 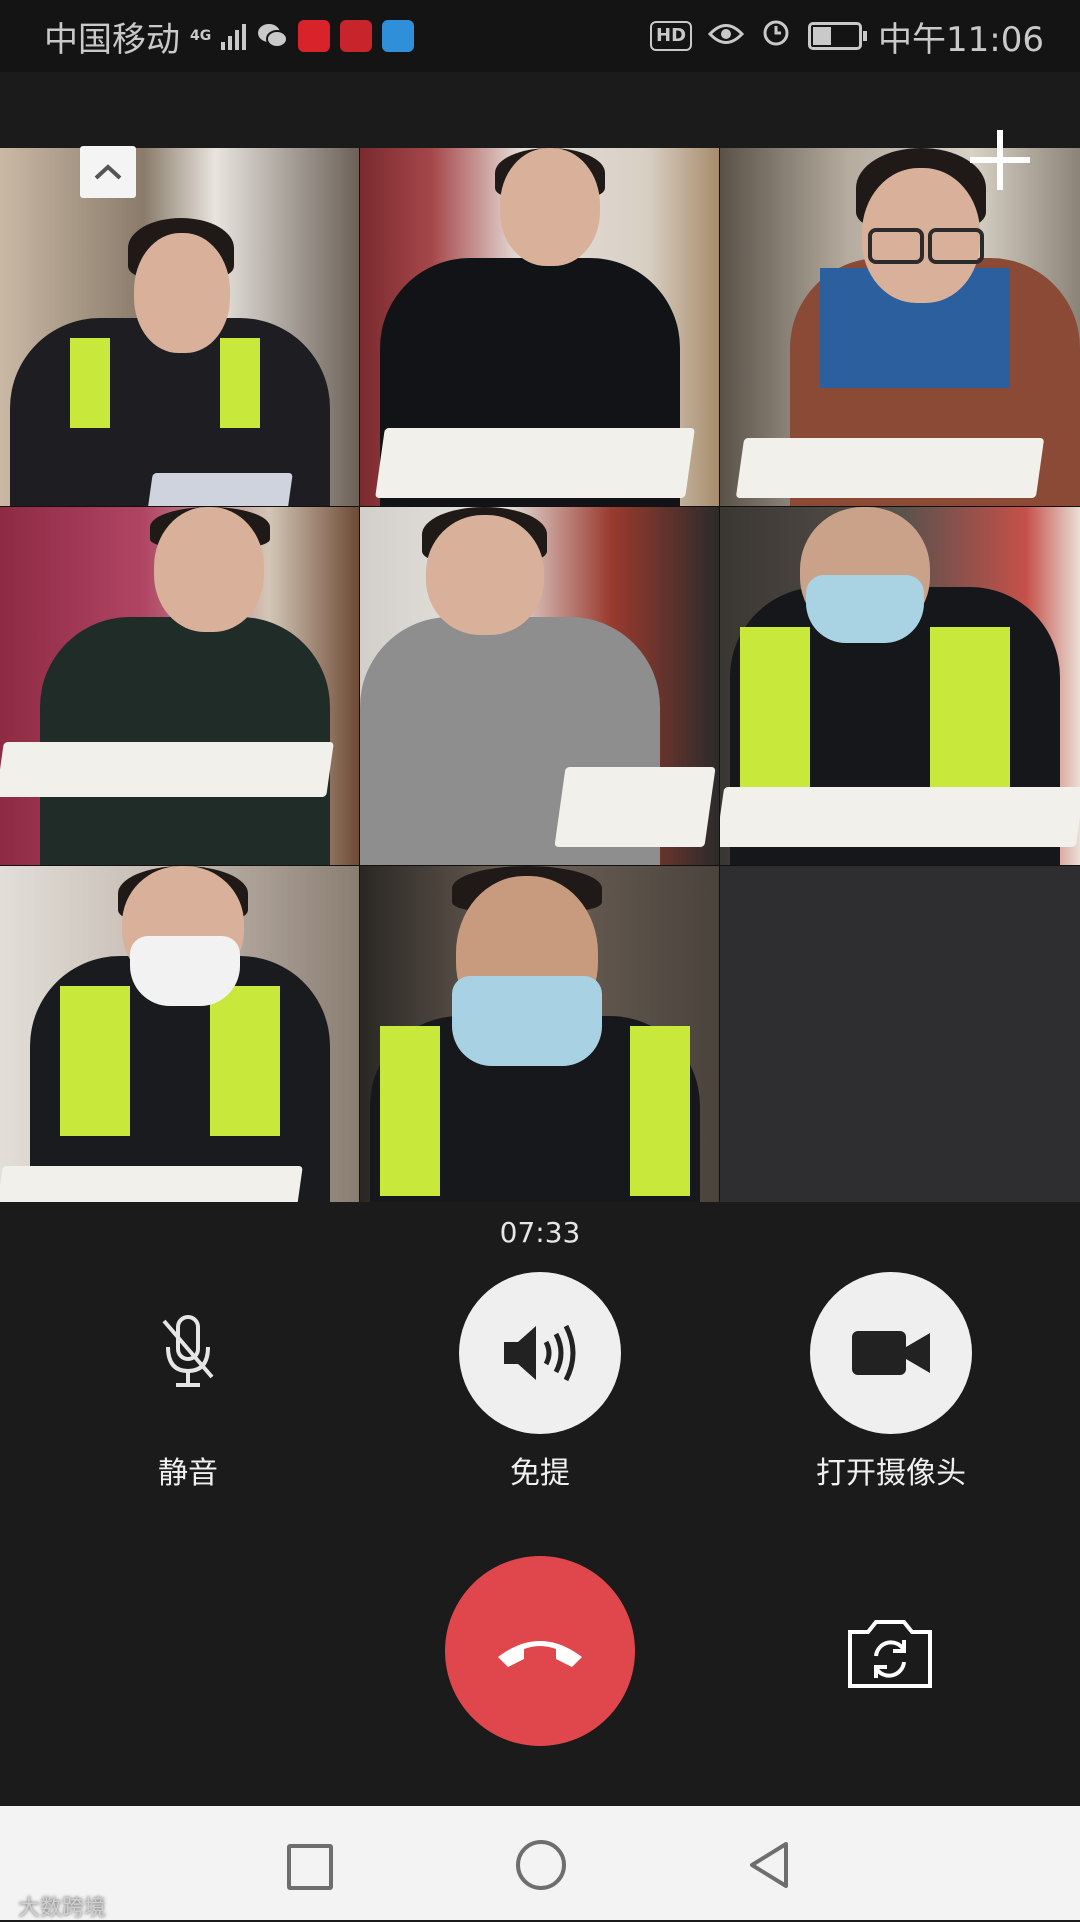 I want to click on camera-button, so click(x=891, y=1353).